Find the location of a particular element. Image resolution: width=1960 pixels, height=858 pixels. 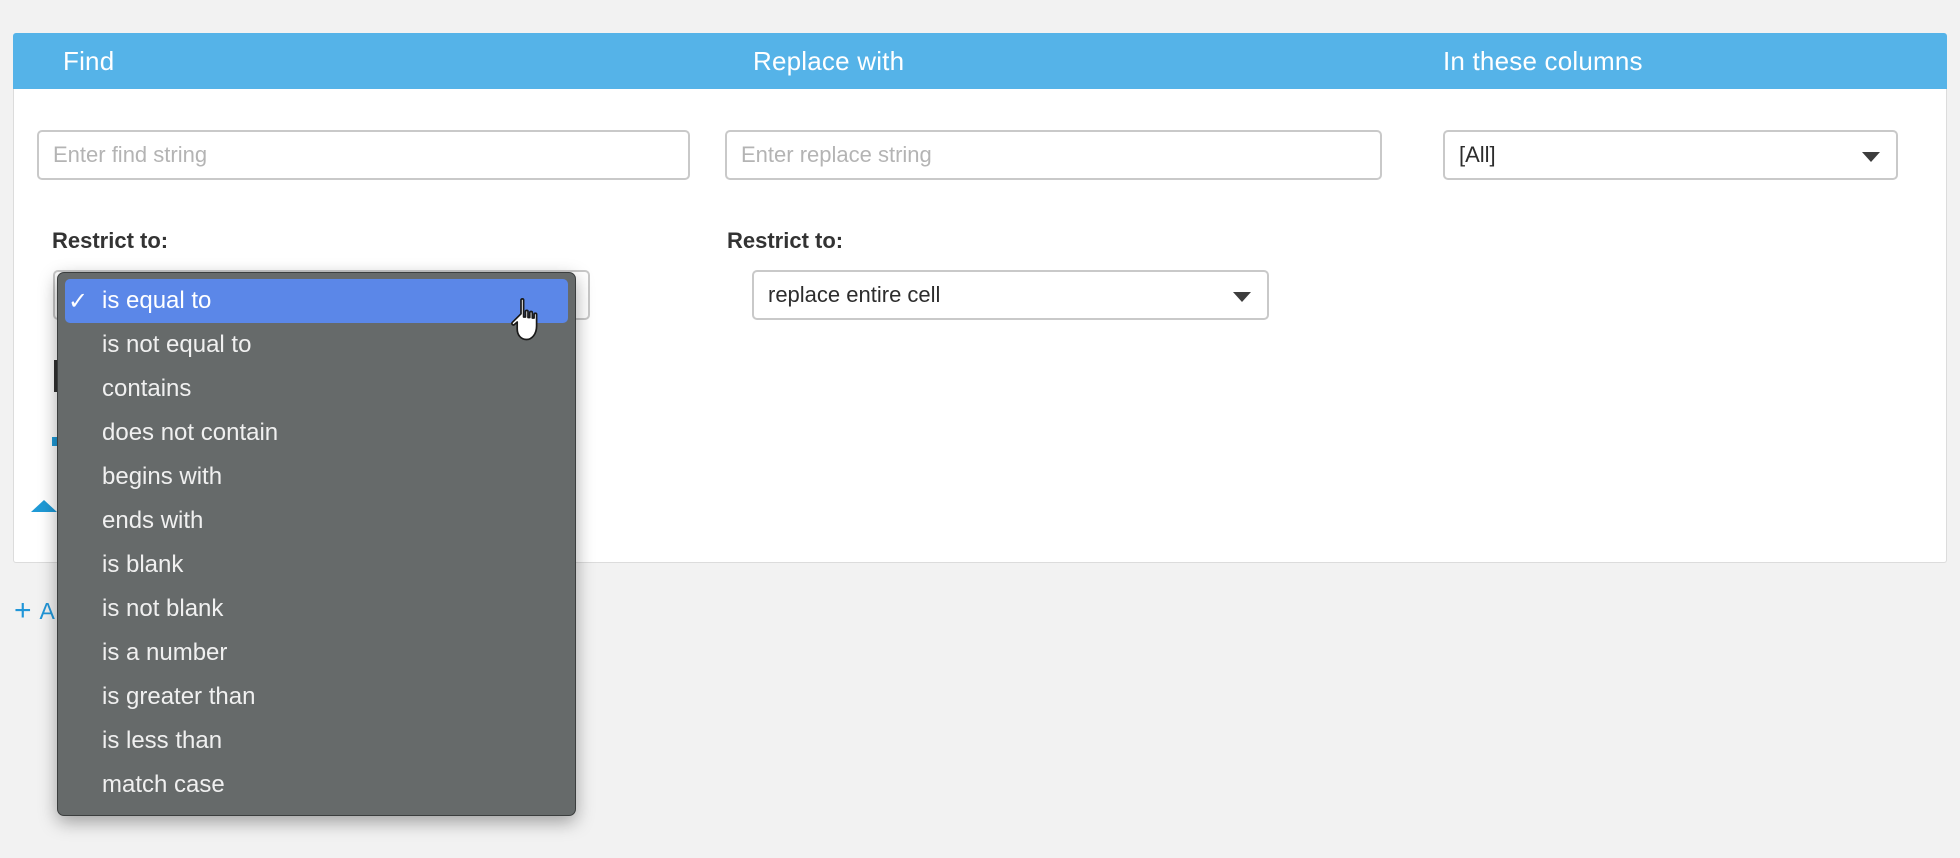

menu-item: match case is located at coordinates (316, 785).